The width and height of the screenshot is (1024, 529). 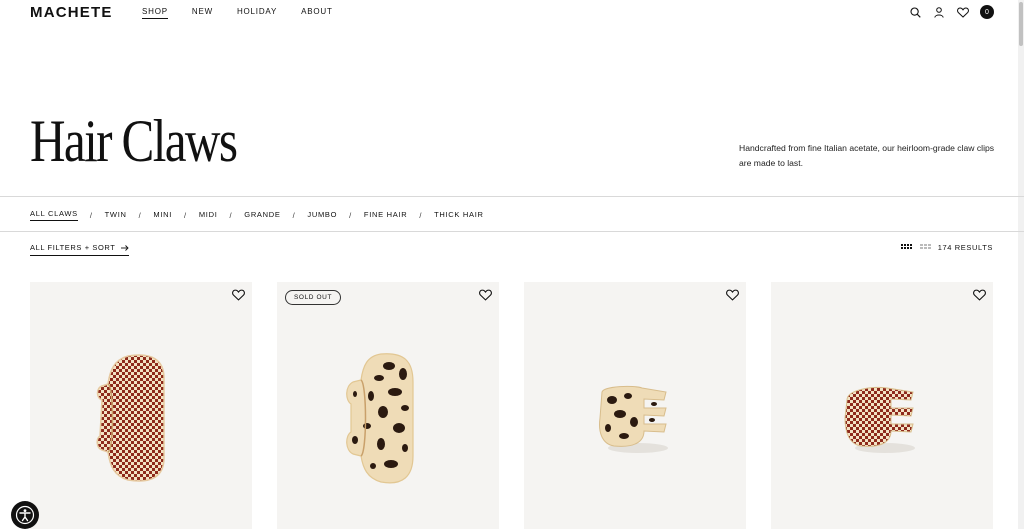 I want to click on scrollbar-thumb, so click(x=1021, y=24).